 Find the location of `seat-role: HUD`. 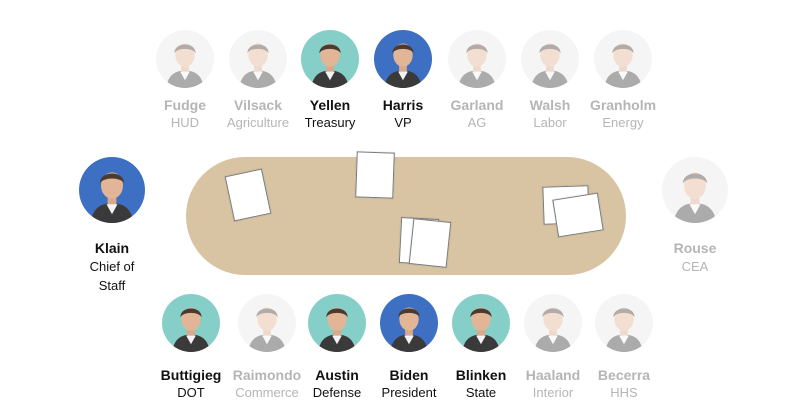

seat-role: HUD is located at coordinates (185, 122).